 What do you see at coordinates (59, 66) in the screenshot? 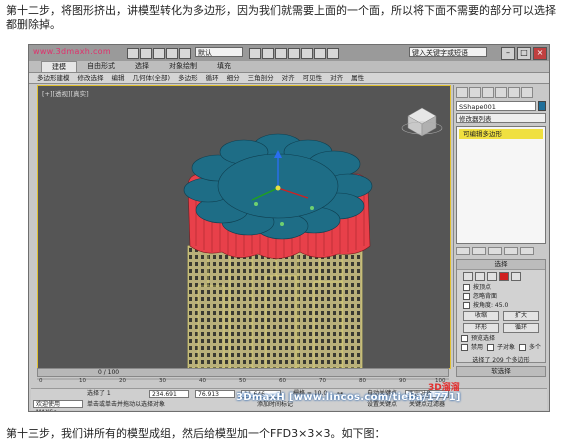
I see `tab-modeling: 建模` at bounding box center [59, 66].